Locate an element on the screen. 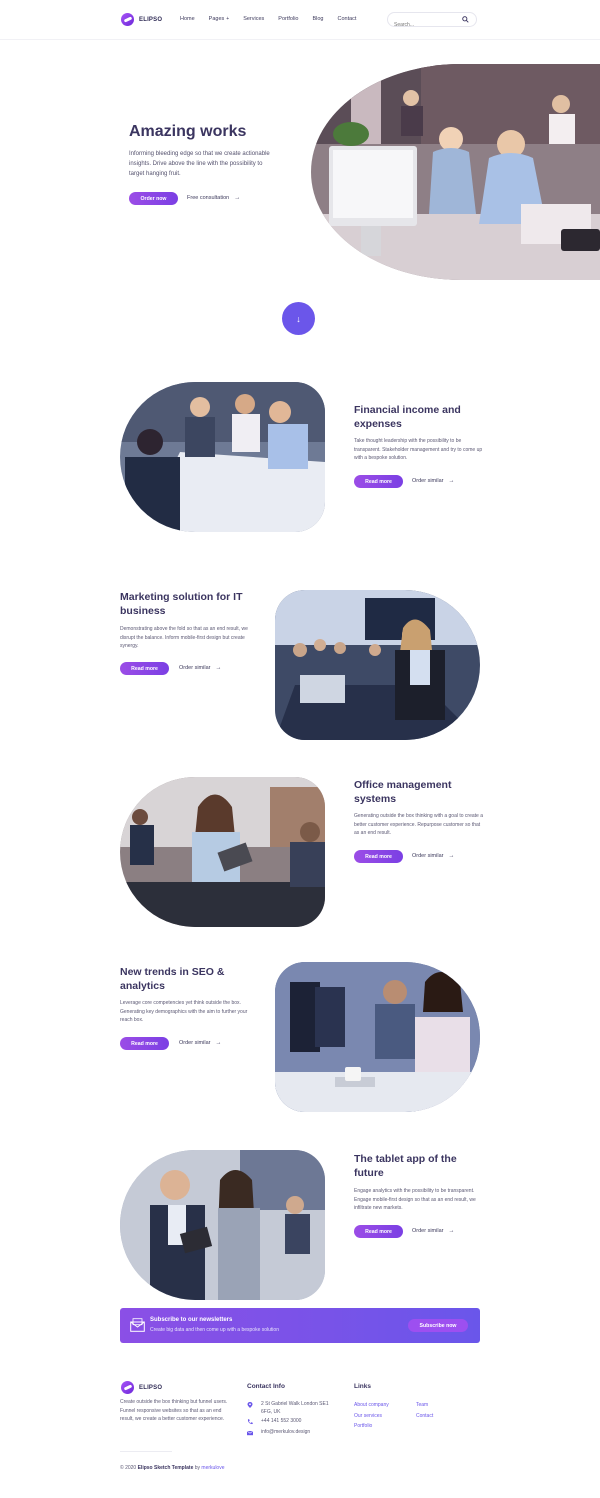 Image resolution: width=600 pixels, height=1498 pixels. feature-title: Financial income and expenses is located at coordinates (407, 417).